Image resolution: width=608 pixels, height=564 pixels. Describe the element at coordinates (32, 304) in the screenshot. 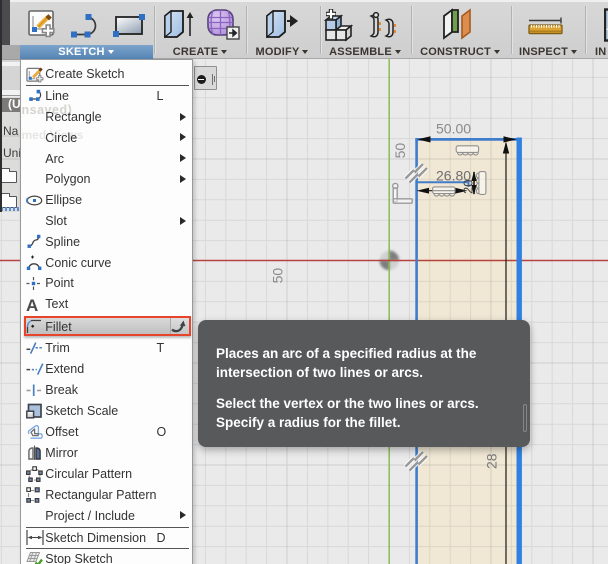

I see `svg-text: A` at that location.